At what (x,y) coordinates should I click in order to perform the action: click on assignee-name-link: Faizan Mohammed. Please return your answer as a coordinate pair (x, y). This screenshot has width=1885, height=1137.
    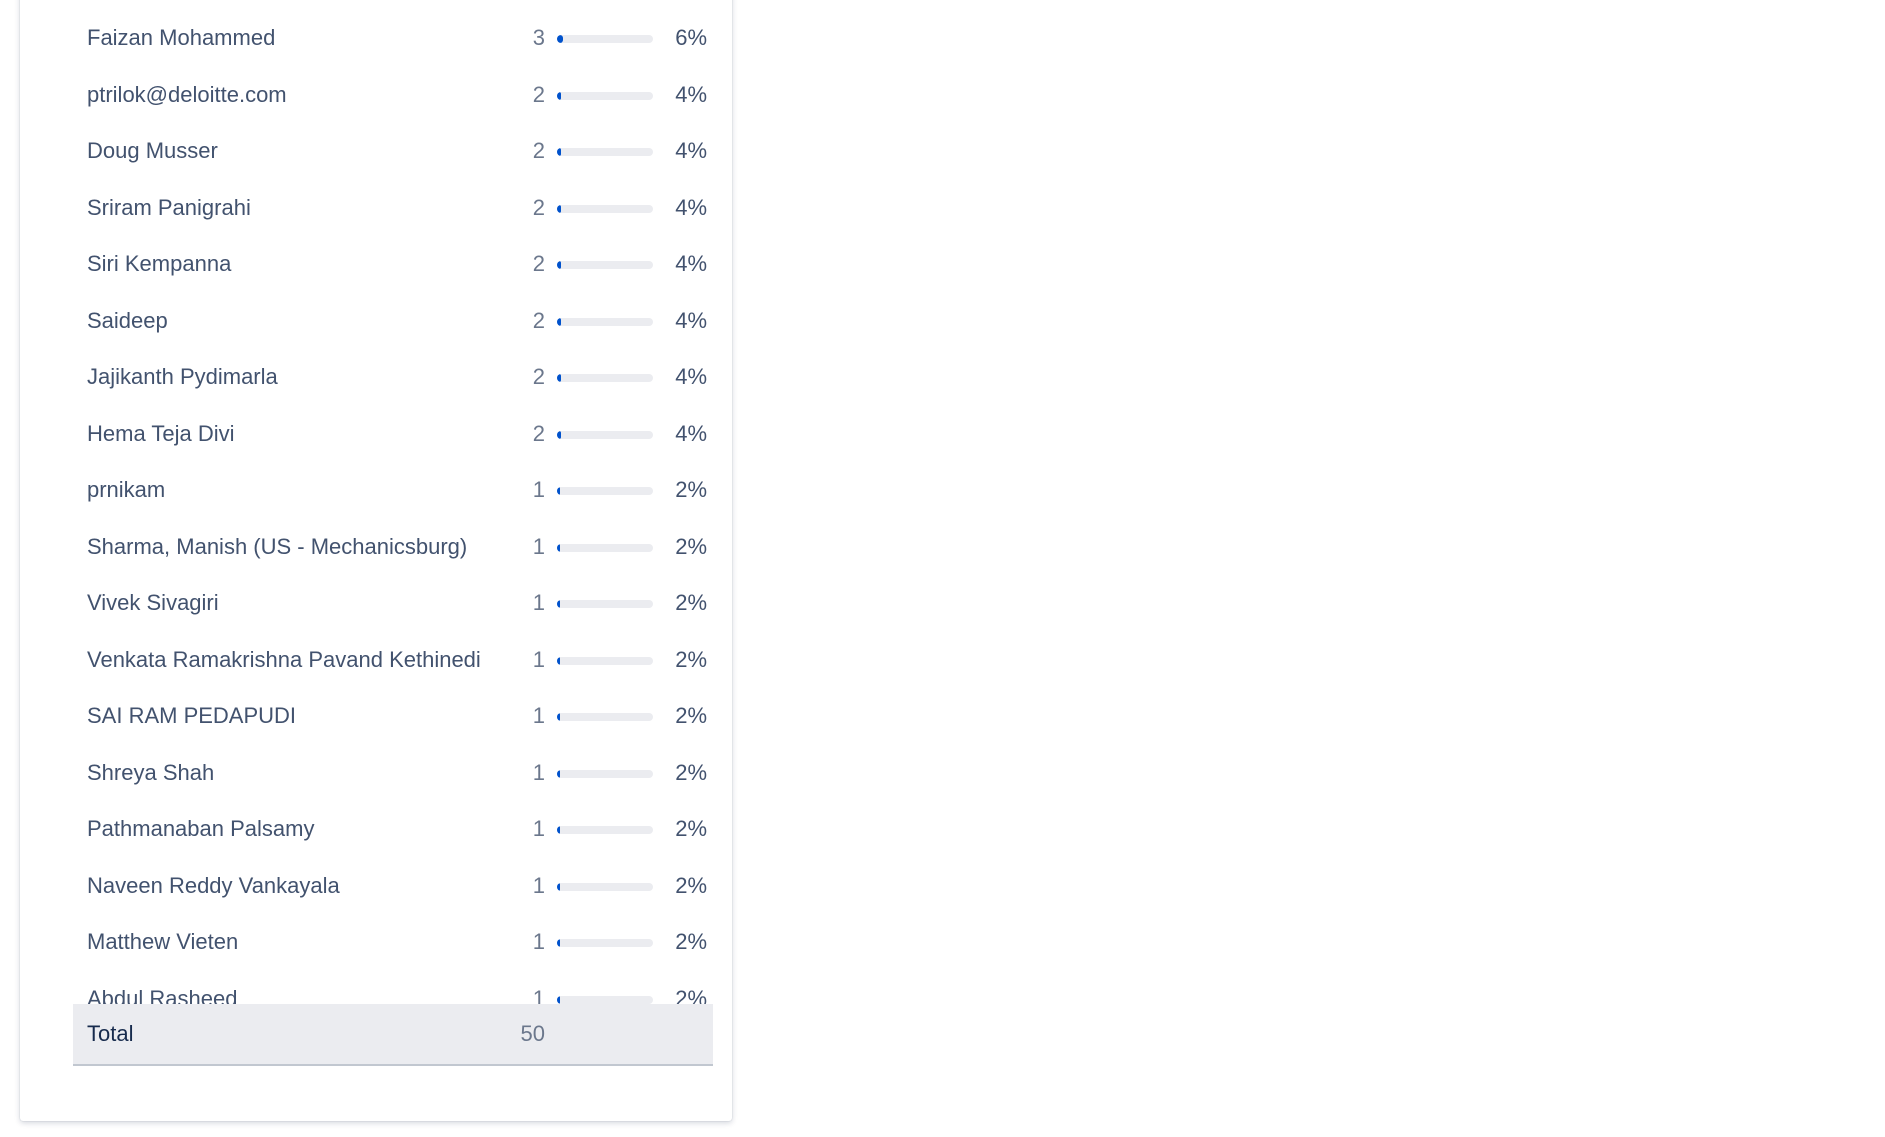
    Looking at the image, I should click on (181, 38).